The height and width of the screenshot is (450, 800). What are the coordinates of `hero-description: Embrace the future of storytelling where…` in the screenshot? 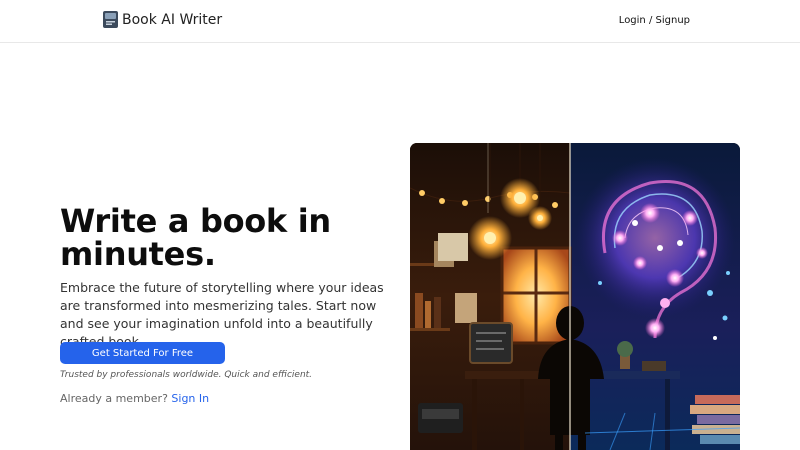 It's located at (222, 314).